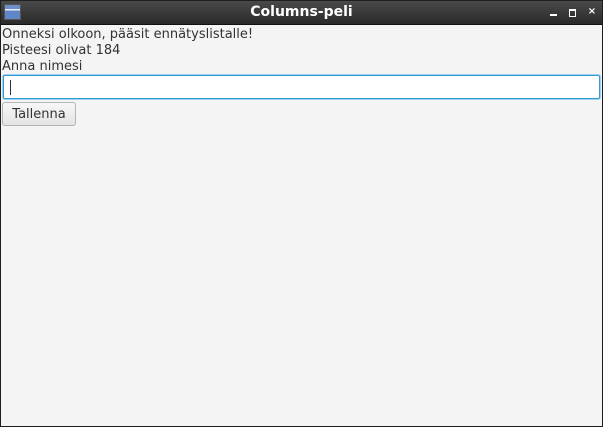  What do you see at coordinates (39, 114) in the screenshot?
I see `save-button: Tallenna` at bounding box center [39, 114].